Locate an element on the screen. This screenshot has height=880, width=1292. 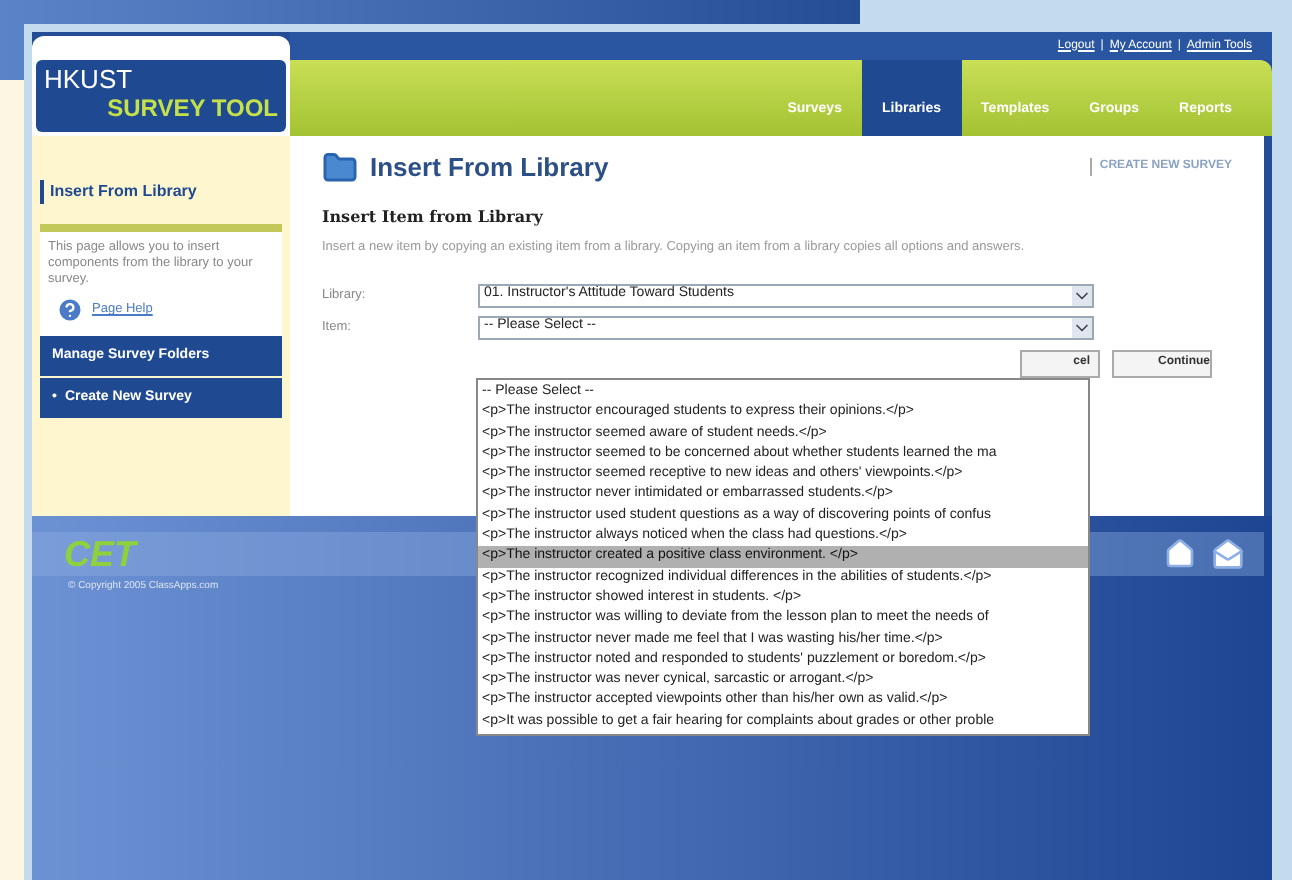
mail-icon is located at coordinates (1228, 554).